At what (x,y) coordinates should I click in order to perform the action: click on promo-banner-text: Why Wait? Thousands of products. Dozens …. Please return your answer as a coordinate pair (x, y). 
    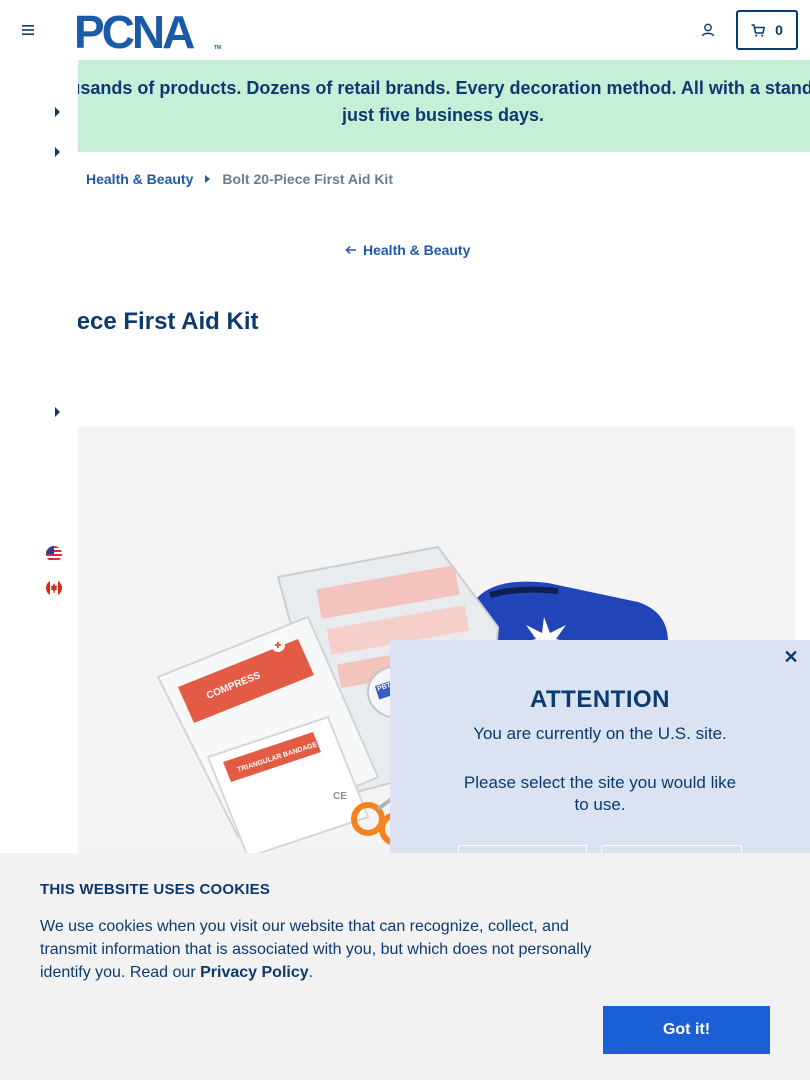
    Looking at the image, I should click on (444, 101).